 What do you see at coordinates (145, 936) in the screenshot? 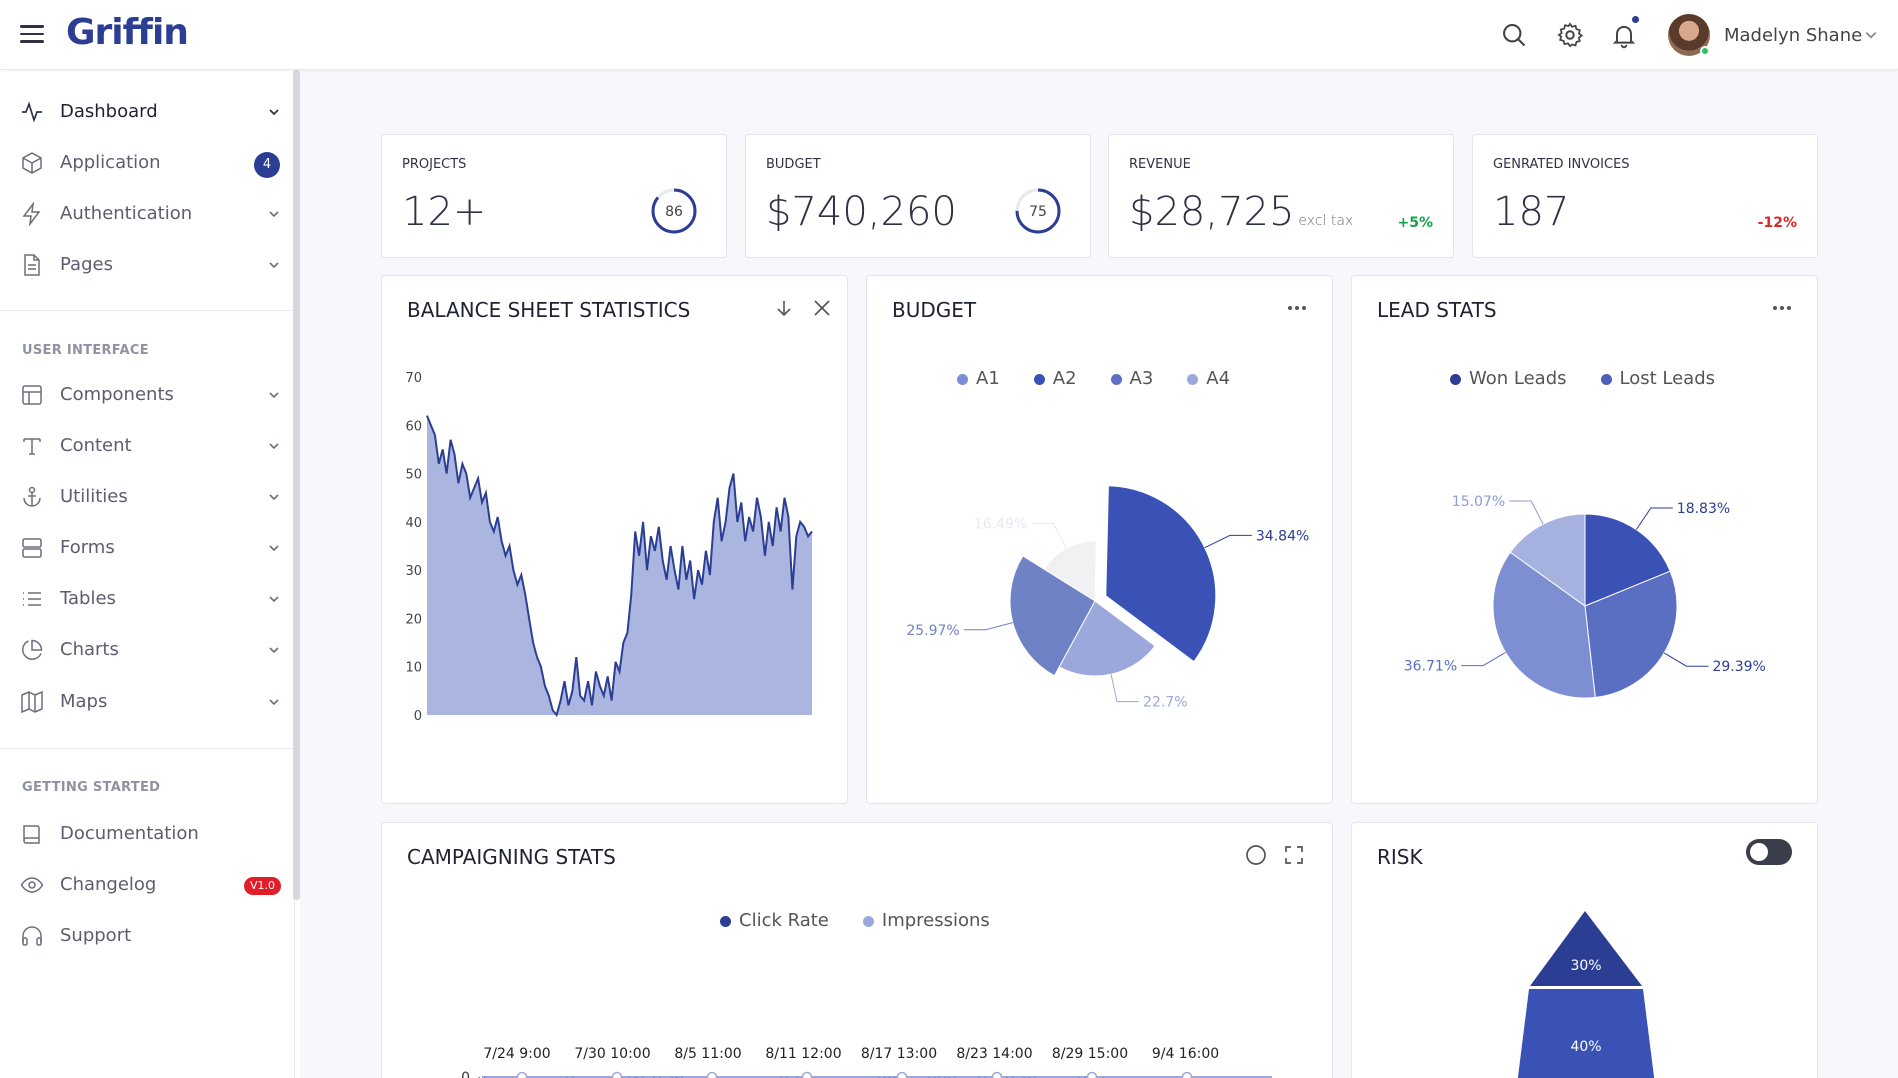
I see `sidebar-item-support: Support` at bounding box center [145, 936].